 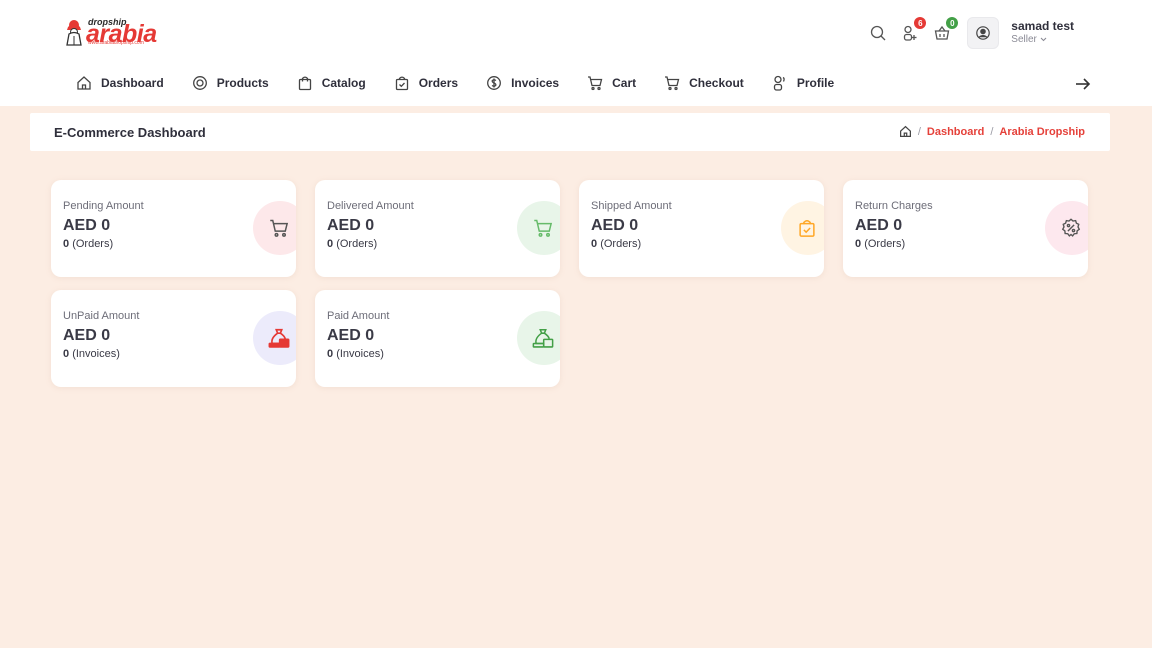 What do you see at coordinates (401, 83) in the screenshot?
I see `bag-check-icon` at bounding box center [401, 83].